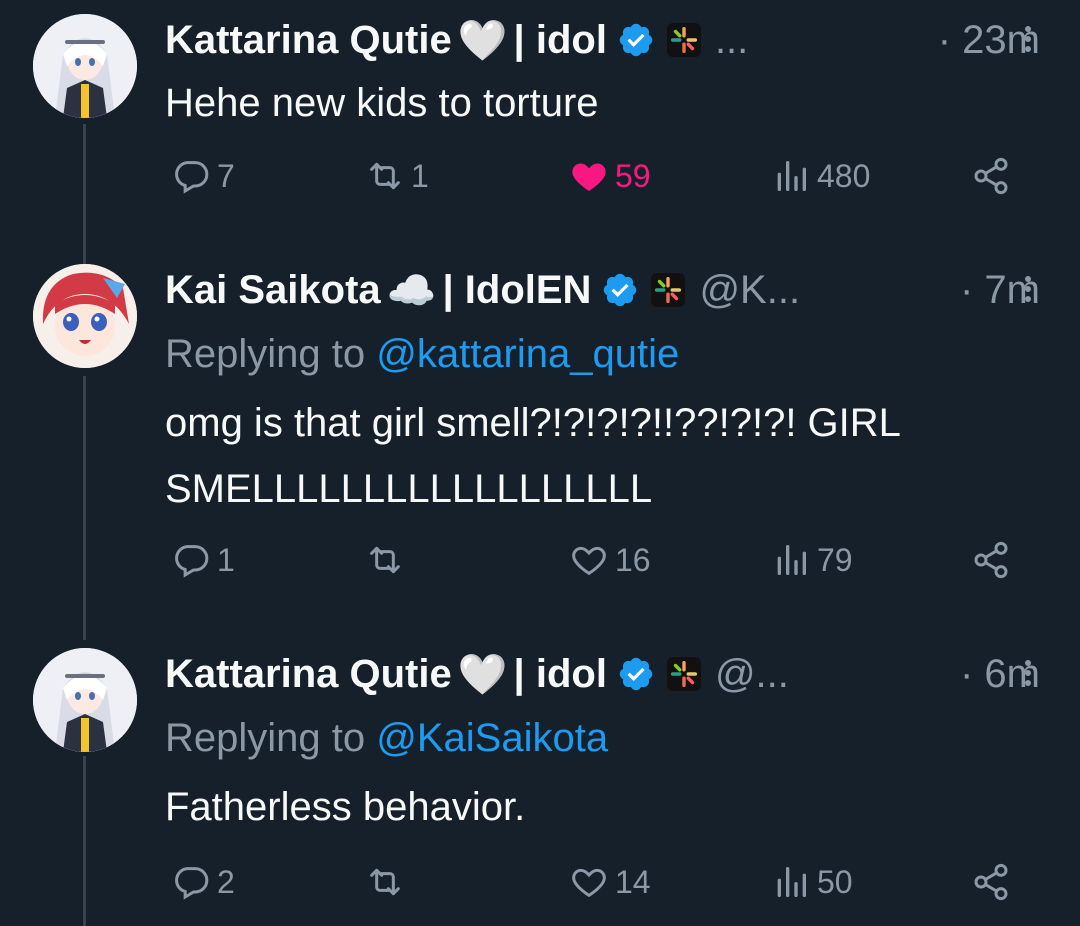 Image resolution: width=1080 pixels, height=926 pixels. Describe the element at coordinates (835, 559) in the screenshot. I see `view-count: 79` at that location.